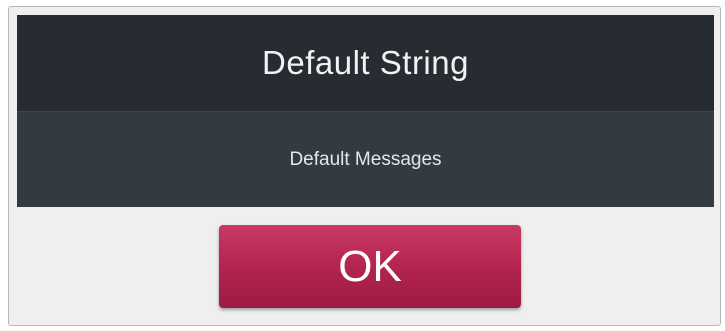  I want to click on dialog-message: Default Messages, so click(365, 159).